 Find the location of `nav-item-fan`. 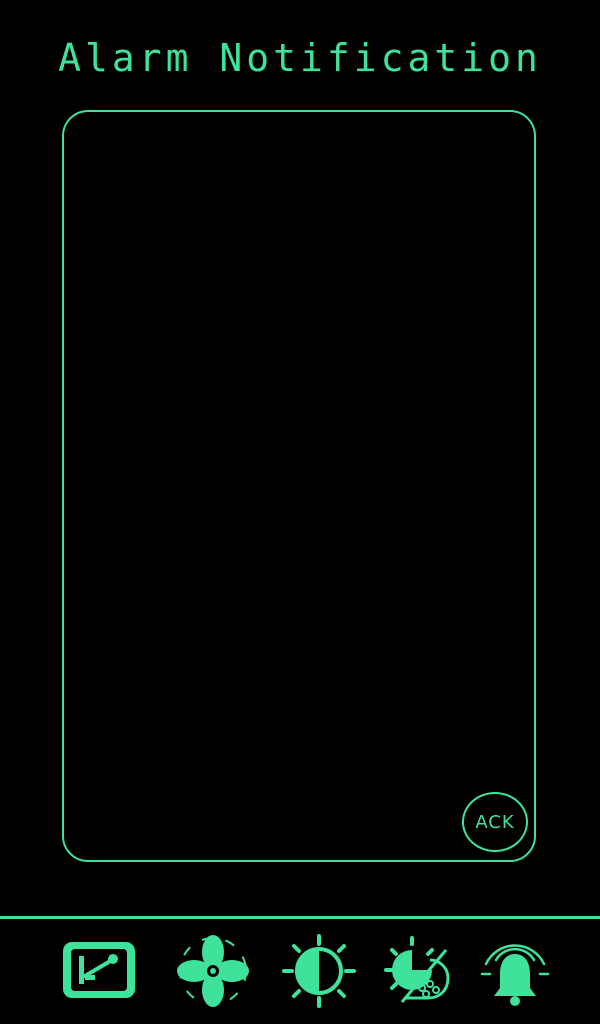

nav-item-fan is located at coordinates (214, 972).